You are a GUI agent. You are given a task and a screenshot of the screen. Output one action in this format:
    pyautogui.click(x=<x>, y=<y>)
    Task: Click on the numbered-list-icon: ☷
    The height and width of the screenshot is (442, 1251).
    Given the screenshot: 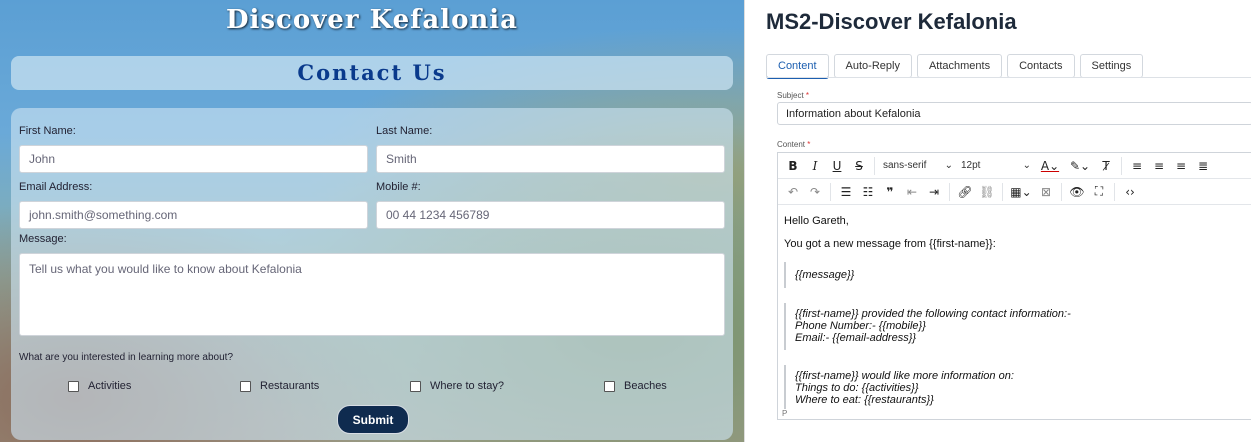 What is the action you would take?
    pyautogui.click(x=868, y=192)
    